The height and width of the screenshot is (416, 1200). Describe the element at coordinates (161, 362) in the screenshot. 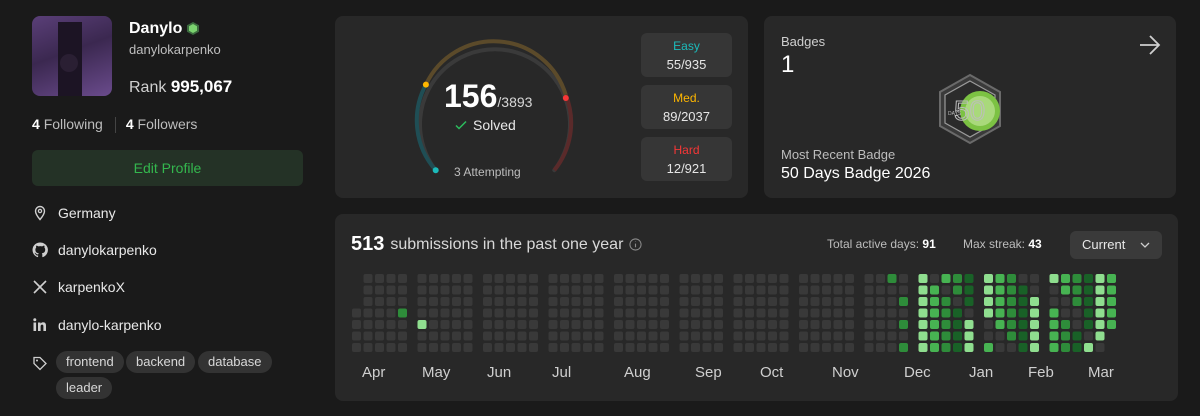

I see `skill-tag: backend` at that location.